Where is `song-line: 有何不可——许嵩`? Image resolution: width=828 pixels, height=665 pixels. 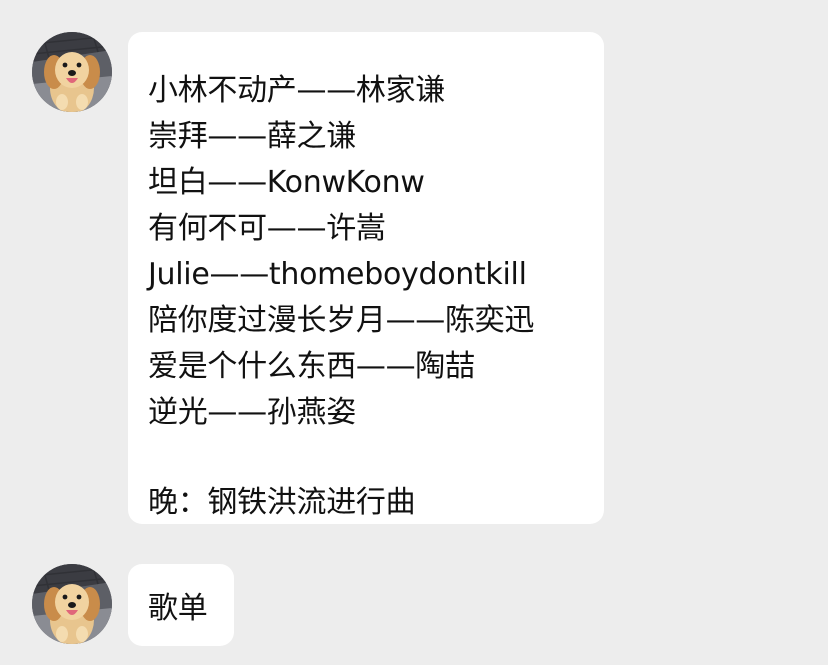 song-line: 有何不可——许嵩 is located at coordinates (267, 228).